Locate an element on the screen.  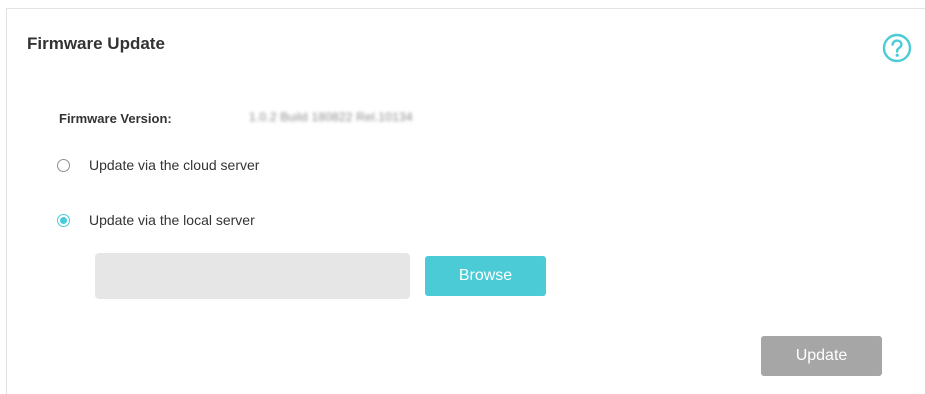
cloud-server-radio is located at coordinates (63, 165).